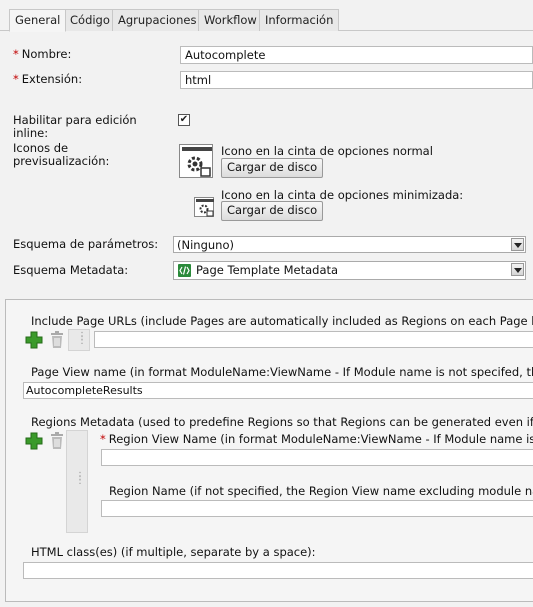  I want to click on delete-region-button, so click(57, 441).